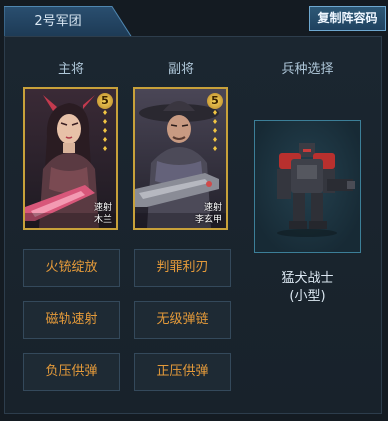 The image size is (388, 421). I want to click on troop-name-line1: 猛犬战士, so click(307, 278).